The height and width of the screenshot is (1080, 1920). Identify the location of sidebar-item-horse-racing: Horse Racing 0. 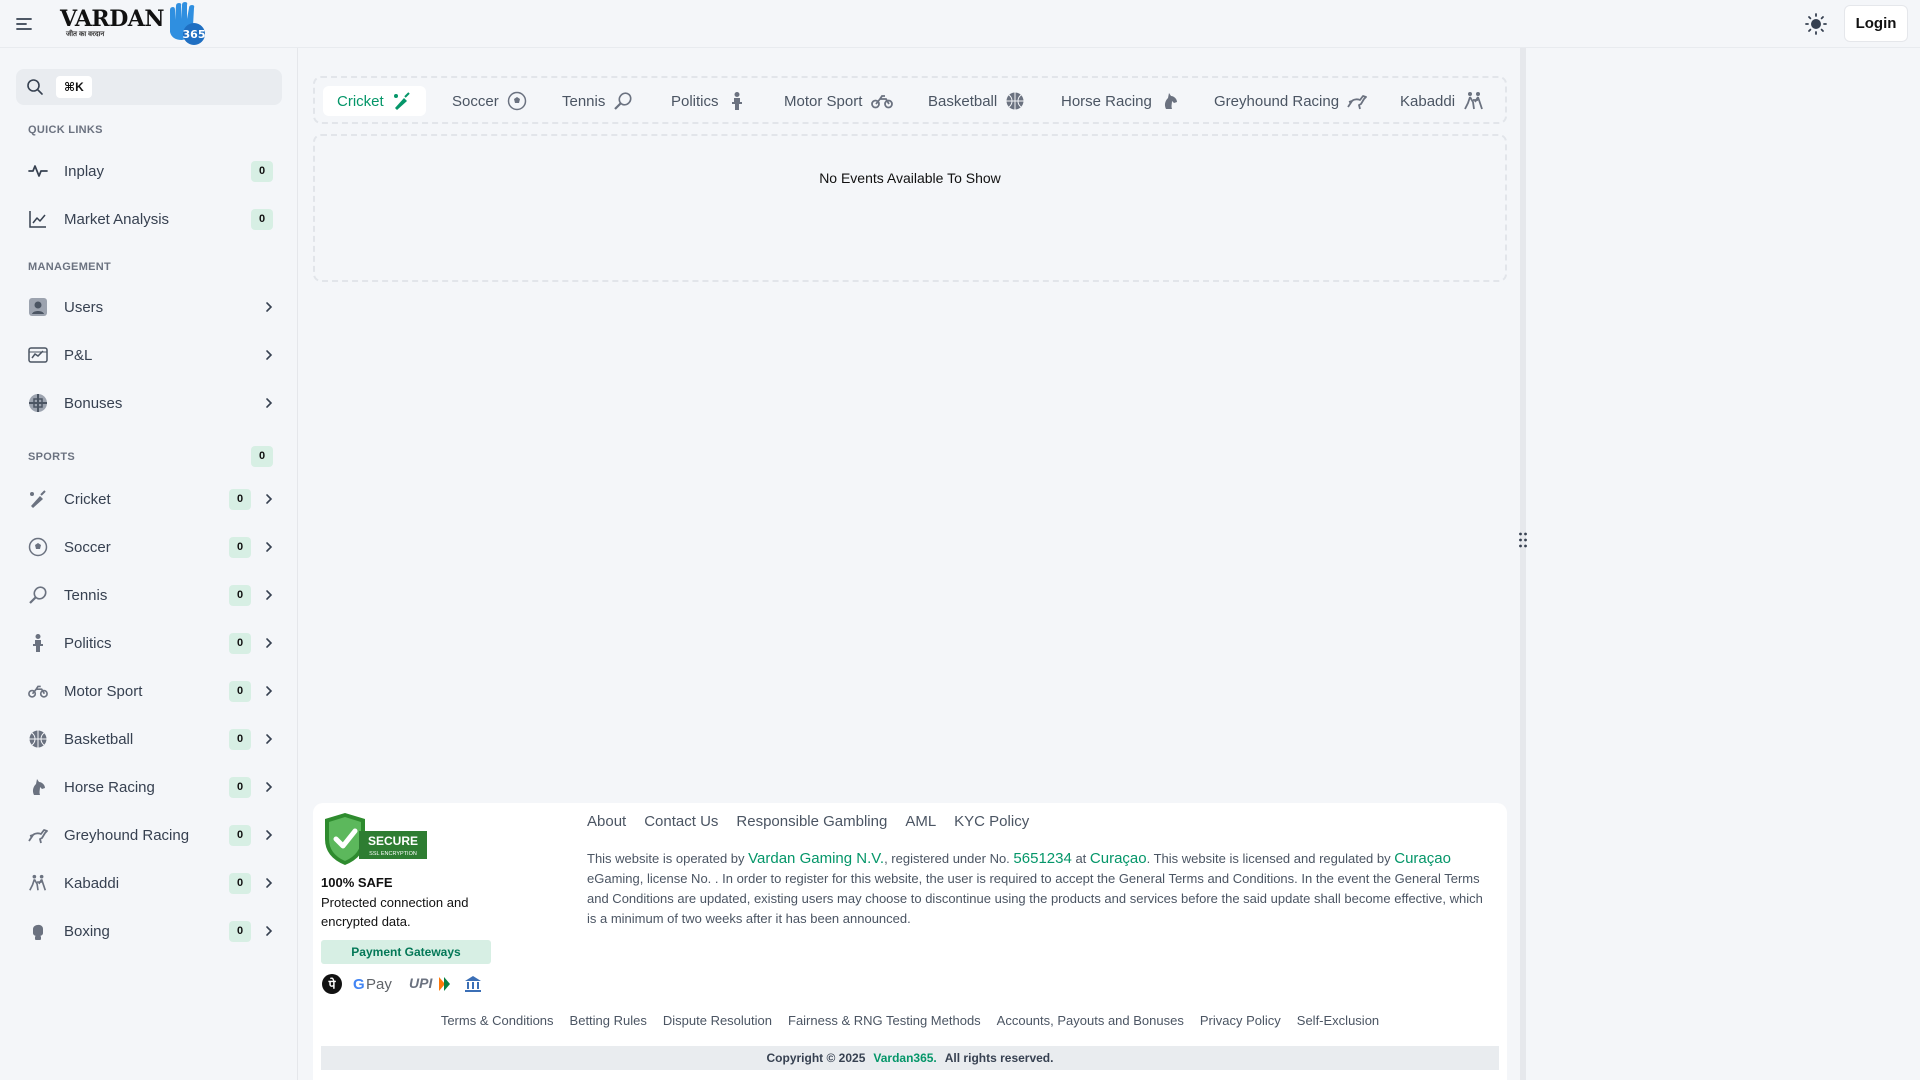
(149, 787).